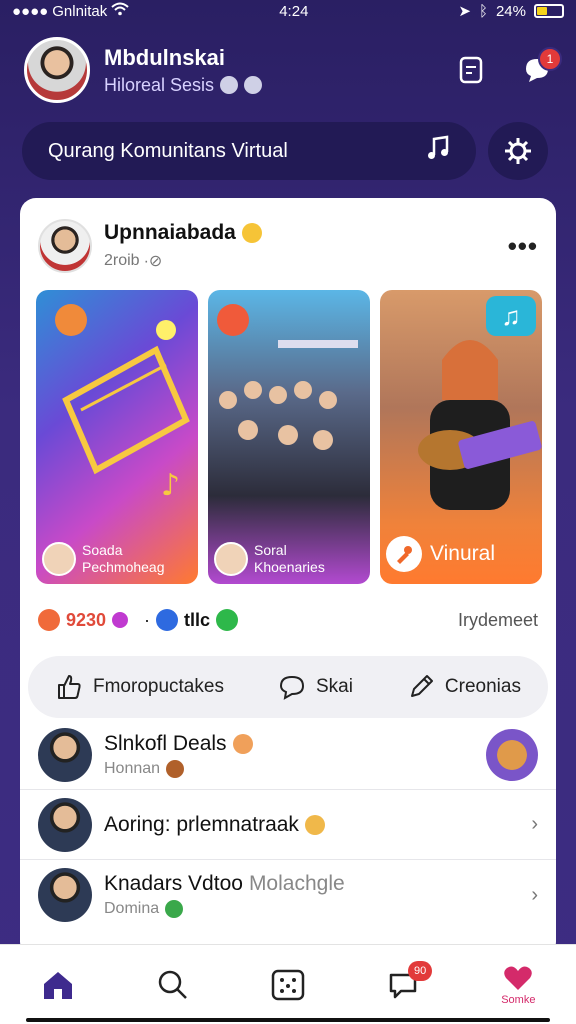 This screenshot has height=1024, width=576. Describe the element at coordinates (132, 908) in the screenshot. I see `row-sub-text: Domina` at that location.